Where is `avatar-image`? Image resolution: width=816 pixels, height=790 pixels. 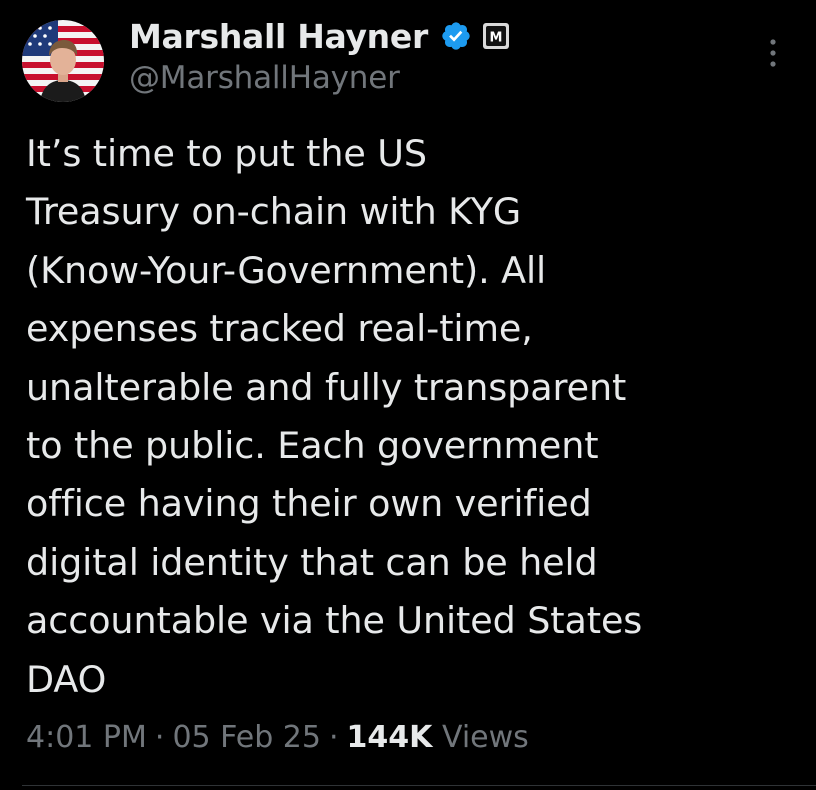 avatar-image is located at coordinates (63, 61).